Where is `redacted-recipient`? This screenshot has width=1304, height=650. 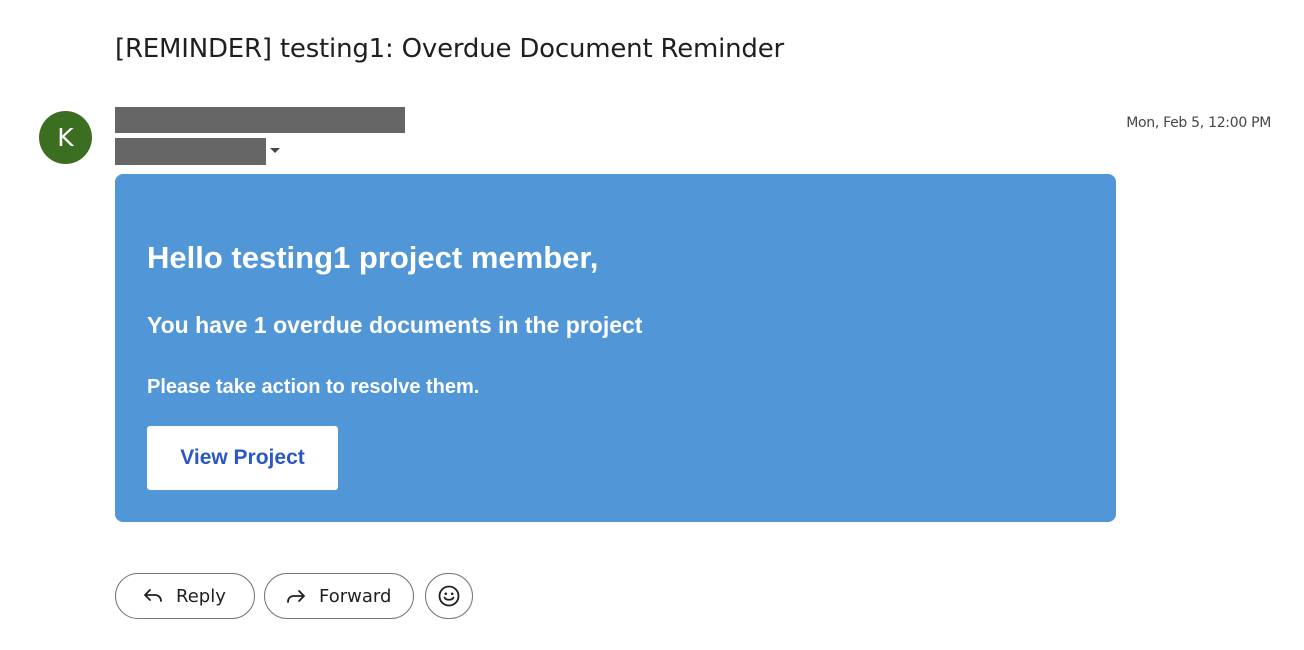
redacted-recipient is located at coordinates (190, 151).